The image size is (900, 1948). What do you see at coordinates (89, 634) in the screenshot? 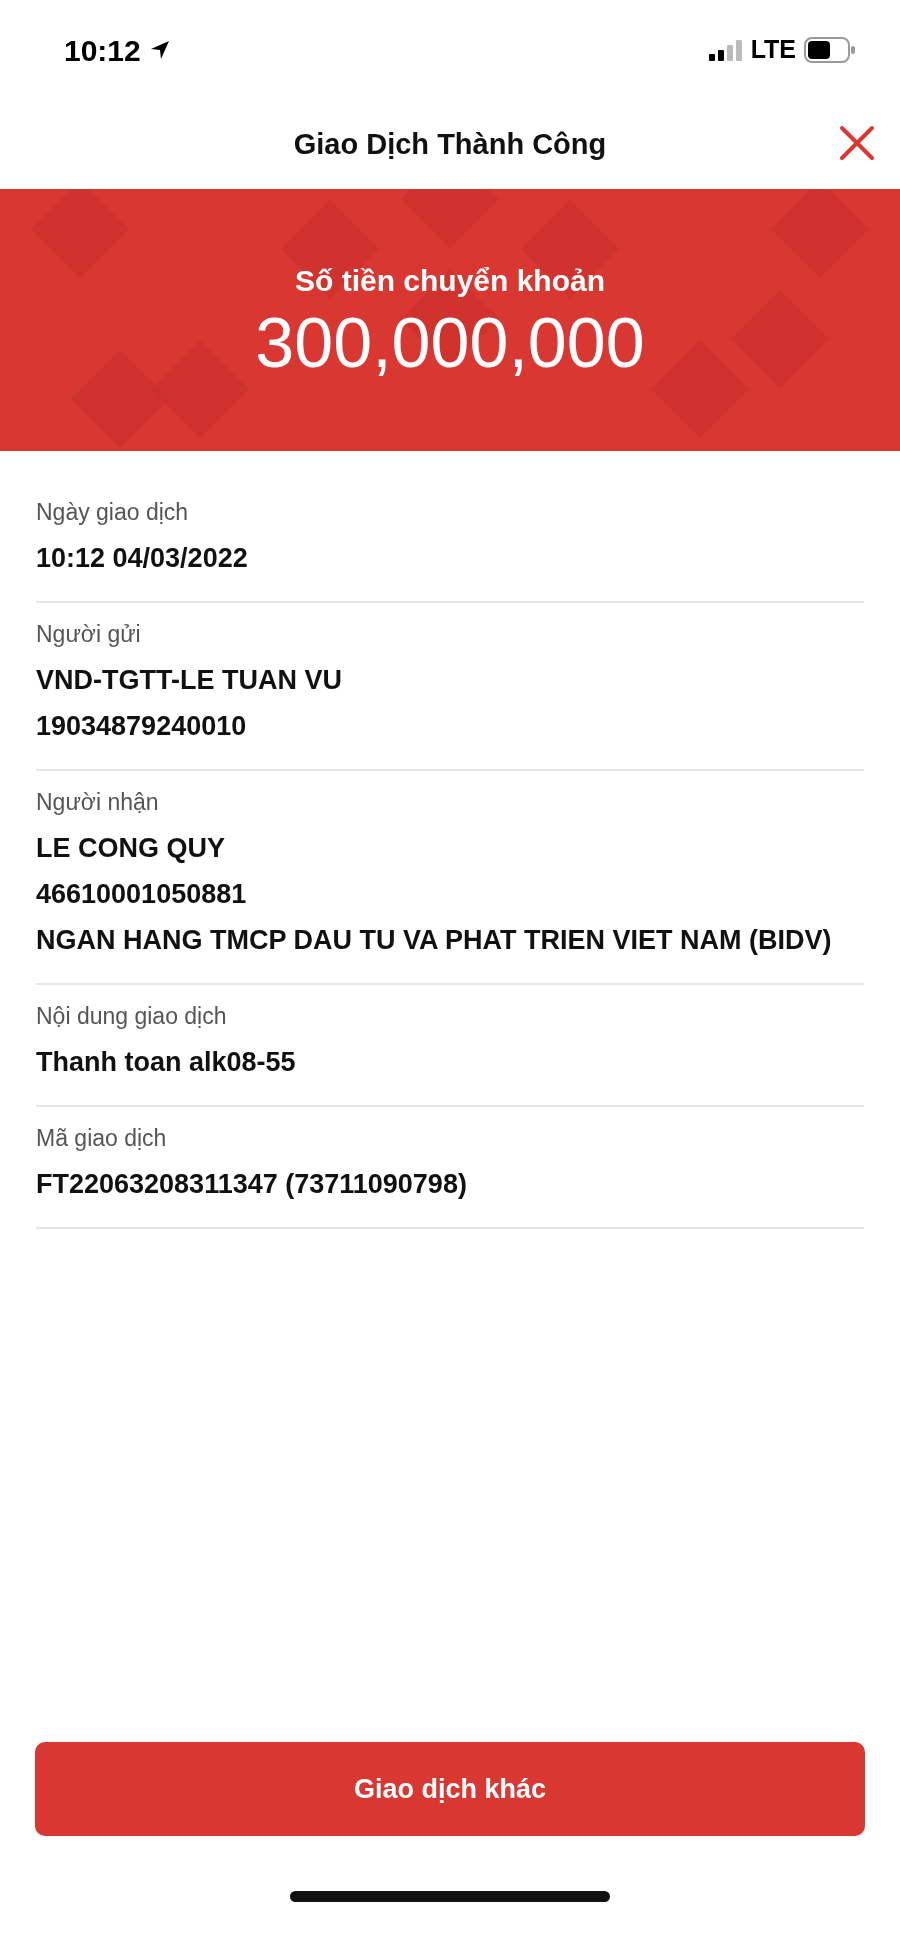
I see `field-label: Người gửi` at bounding box center [89, 634].